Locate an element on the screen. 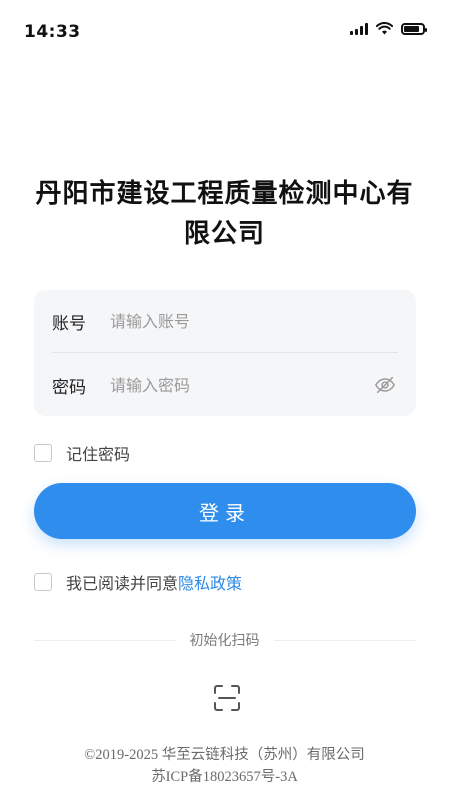 The image size is (449, 800). footer-icp: 苏ICP备18023657号-3A is located at coordinates (224, 777).